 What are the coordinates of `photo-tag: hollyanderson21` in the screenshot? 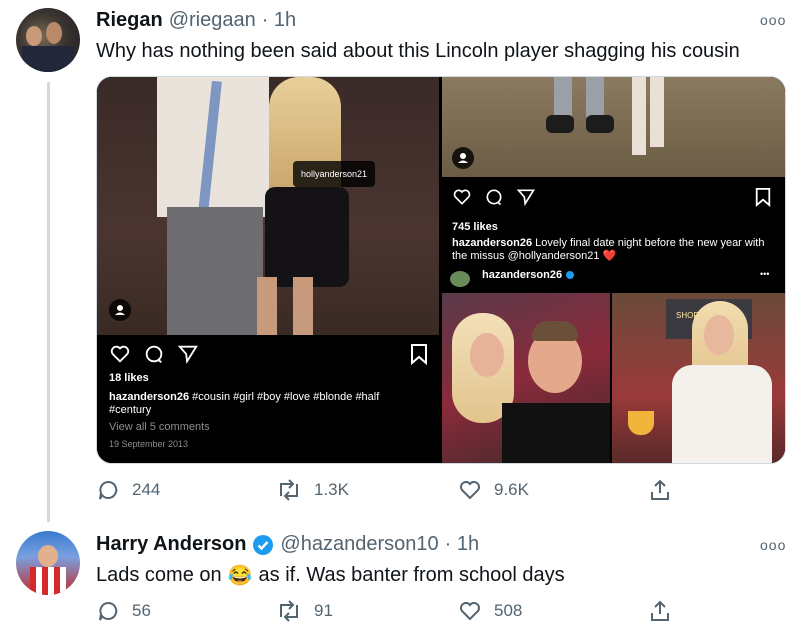 It's located at (334, 174).